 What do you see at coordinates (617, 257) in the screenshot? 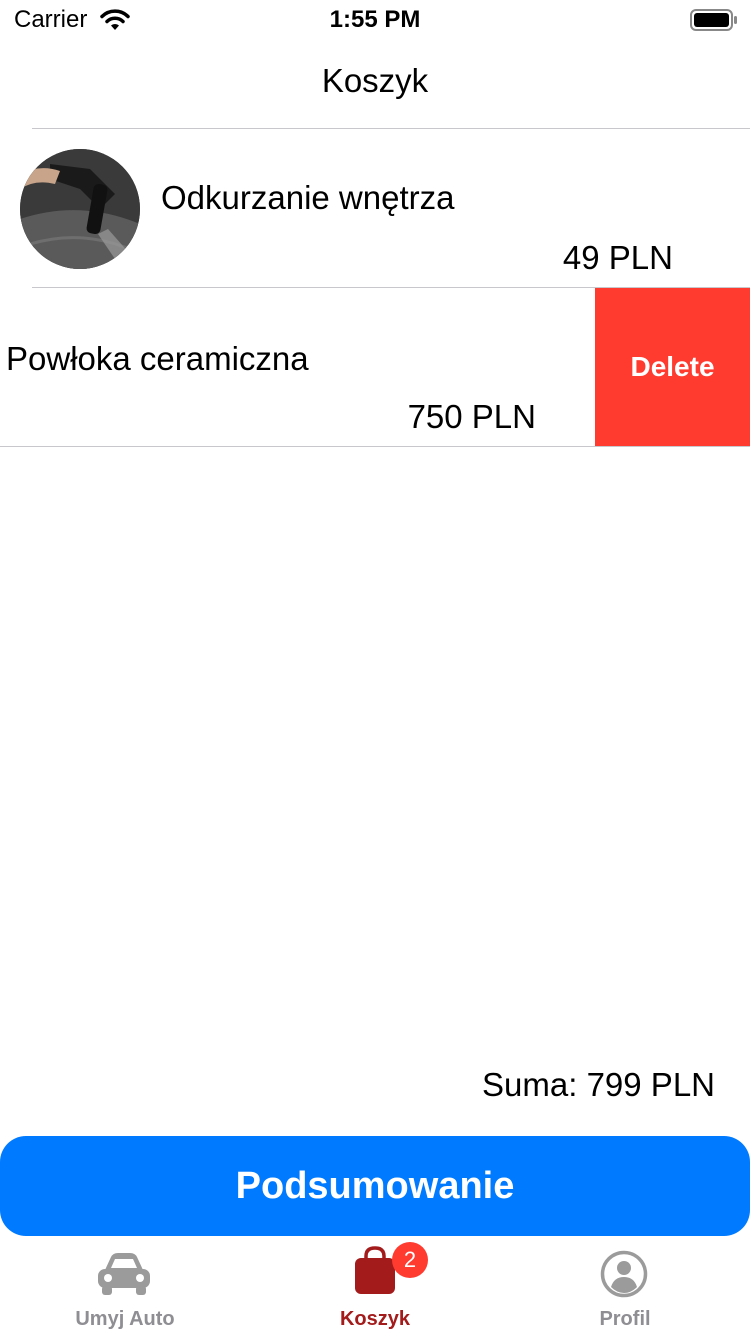
I see `item-price: 49 PLN` at bounding box center [617, 257].